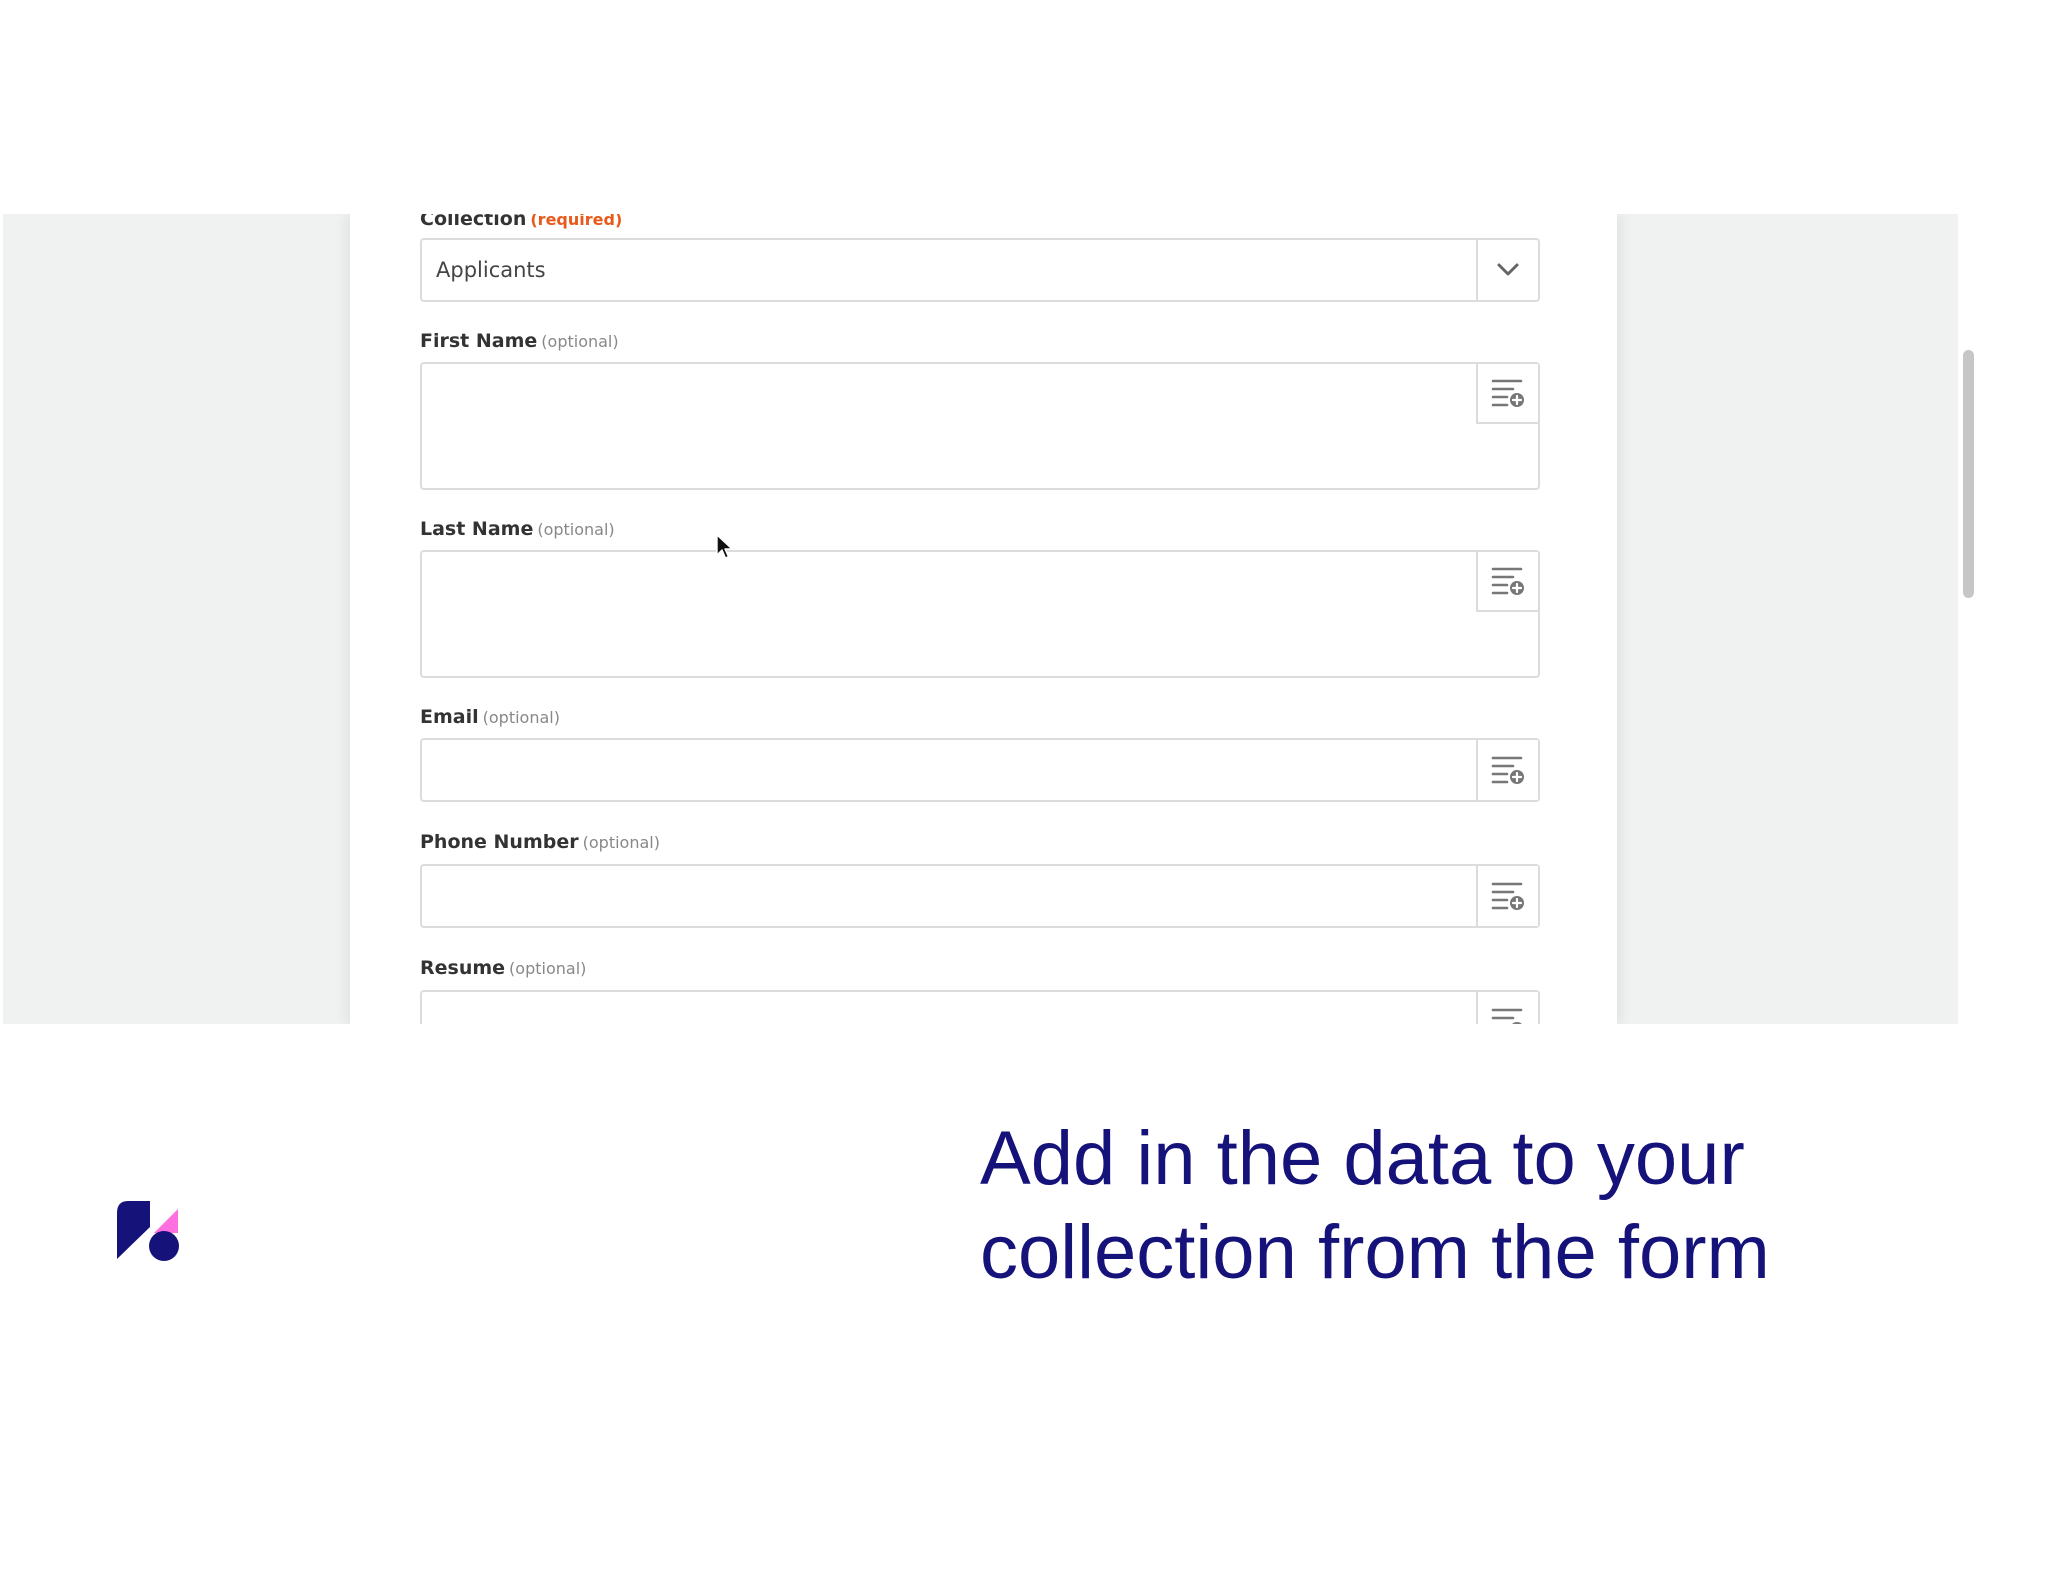 The image size is (2048, 1582). I want to click on caption-line-2: collection from the form, so click(1375, 1252).